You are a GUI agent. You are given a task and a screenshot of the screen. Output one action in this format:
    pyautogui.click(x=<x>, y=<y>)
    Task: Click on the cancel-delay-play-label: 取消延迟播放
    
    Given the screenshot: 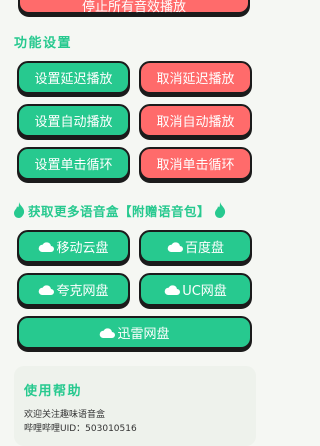 What is the action you would take?
    pyautogui.click(x=195, y=79)
    